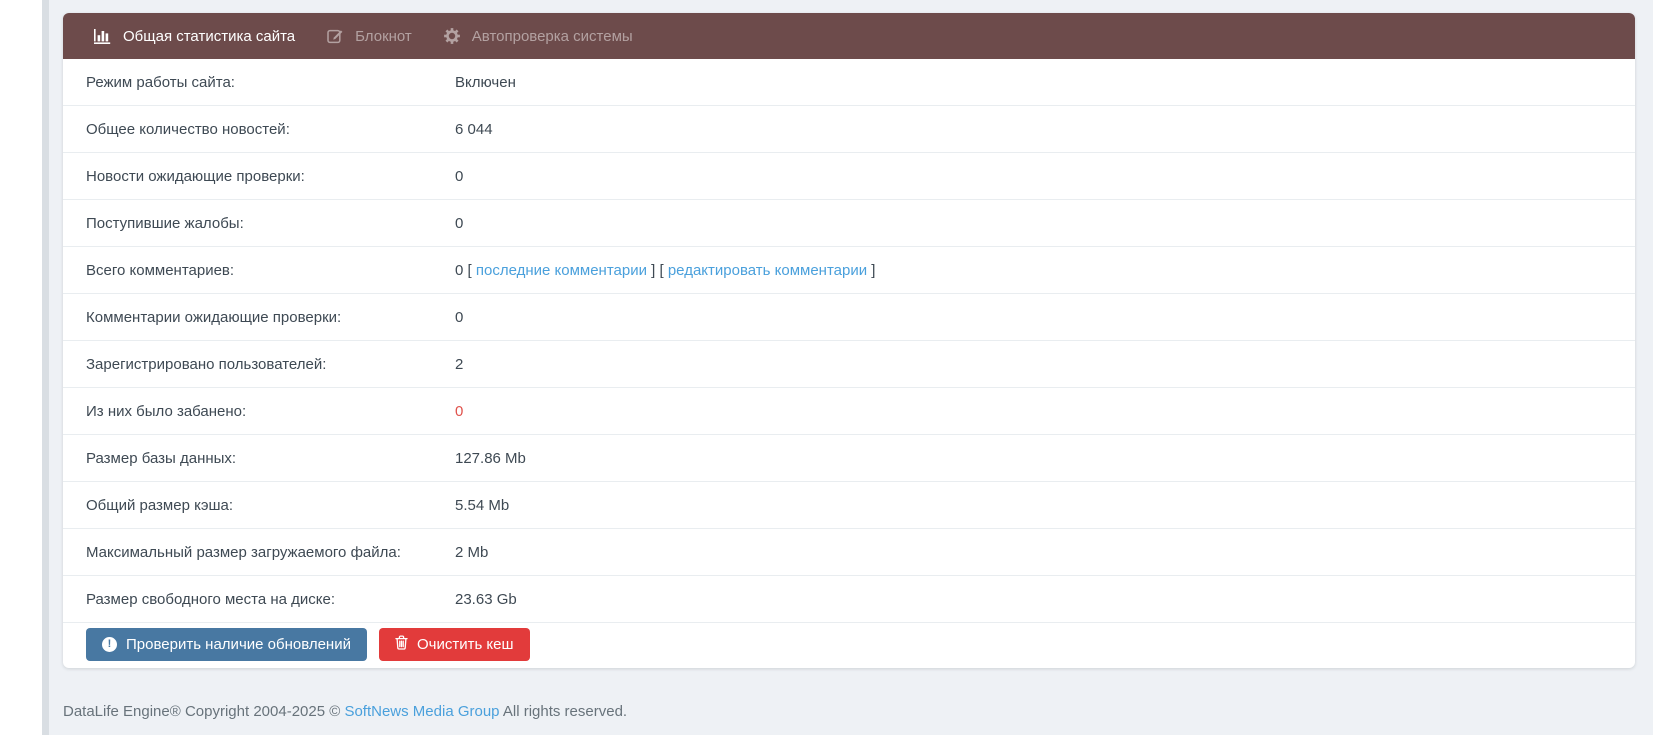  I want to click on tab-label: Блокнот, so click(383, 36).